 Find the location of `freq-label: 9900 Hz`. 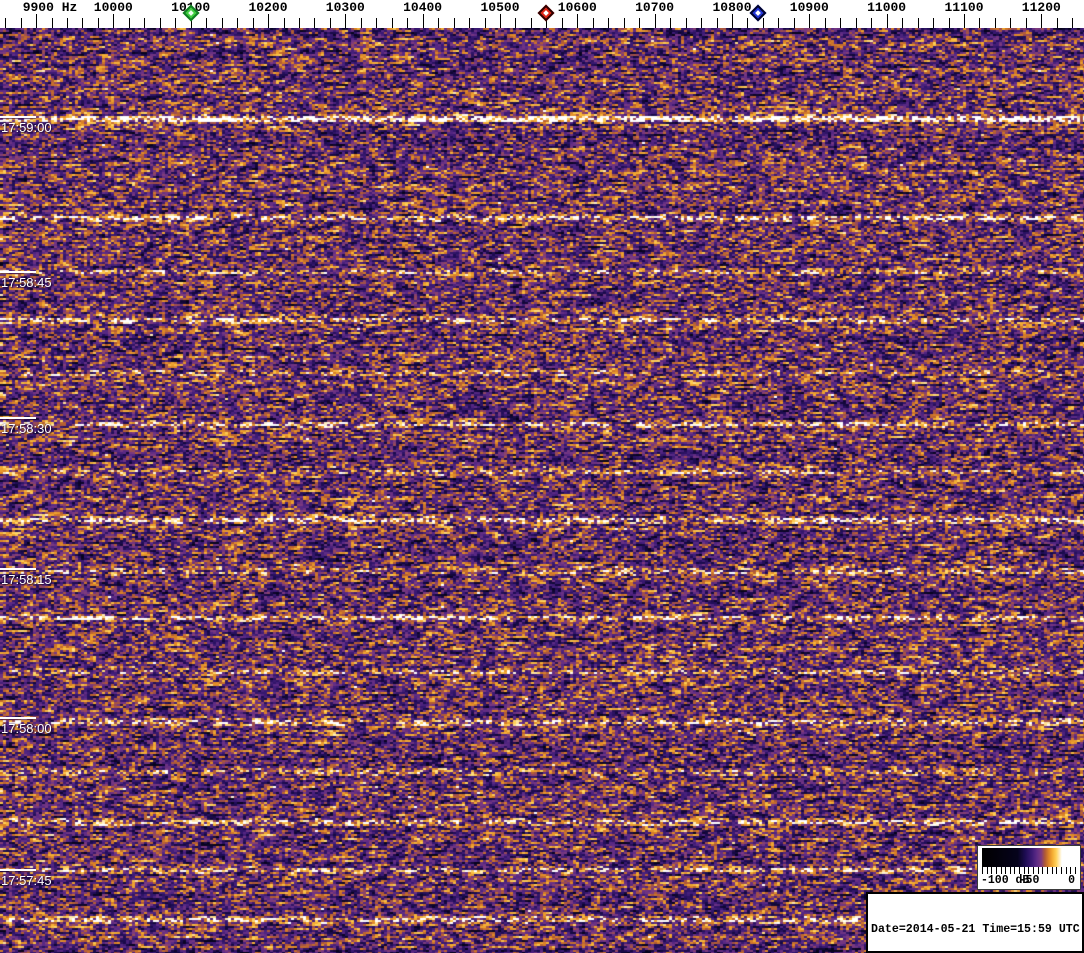

freq-label: 9900 Hz is located at coordinates (50, 7).